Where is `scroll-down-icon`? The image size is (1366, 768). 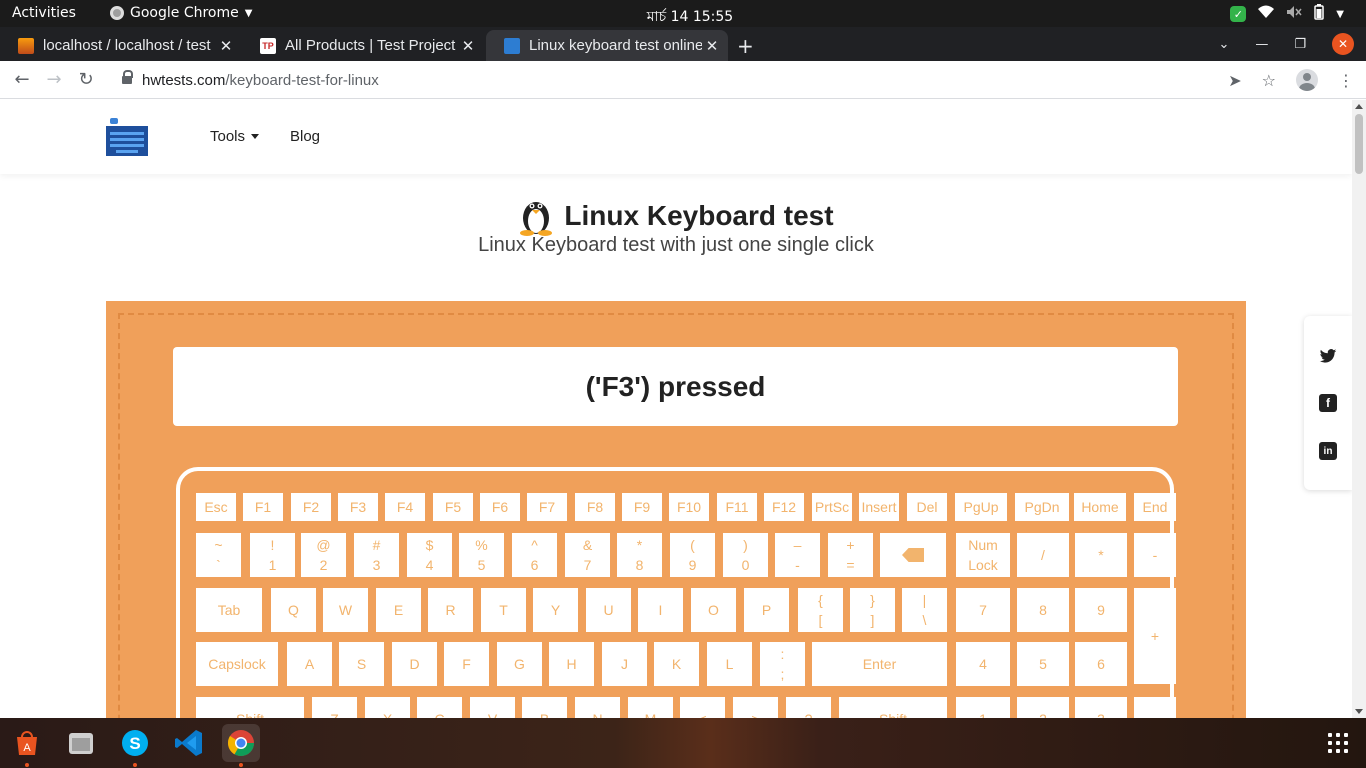 scroll-down-icon is located at coordinates (1359, 711).